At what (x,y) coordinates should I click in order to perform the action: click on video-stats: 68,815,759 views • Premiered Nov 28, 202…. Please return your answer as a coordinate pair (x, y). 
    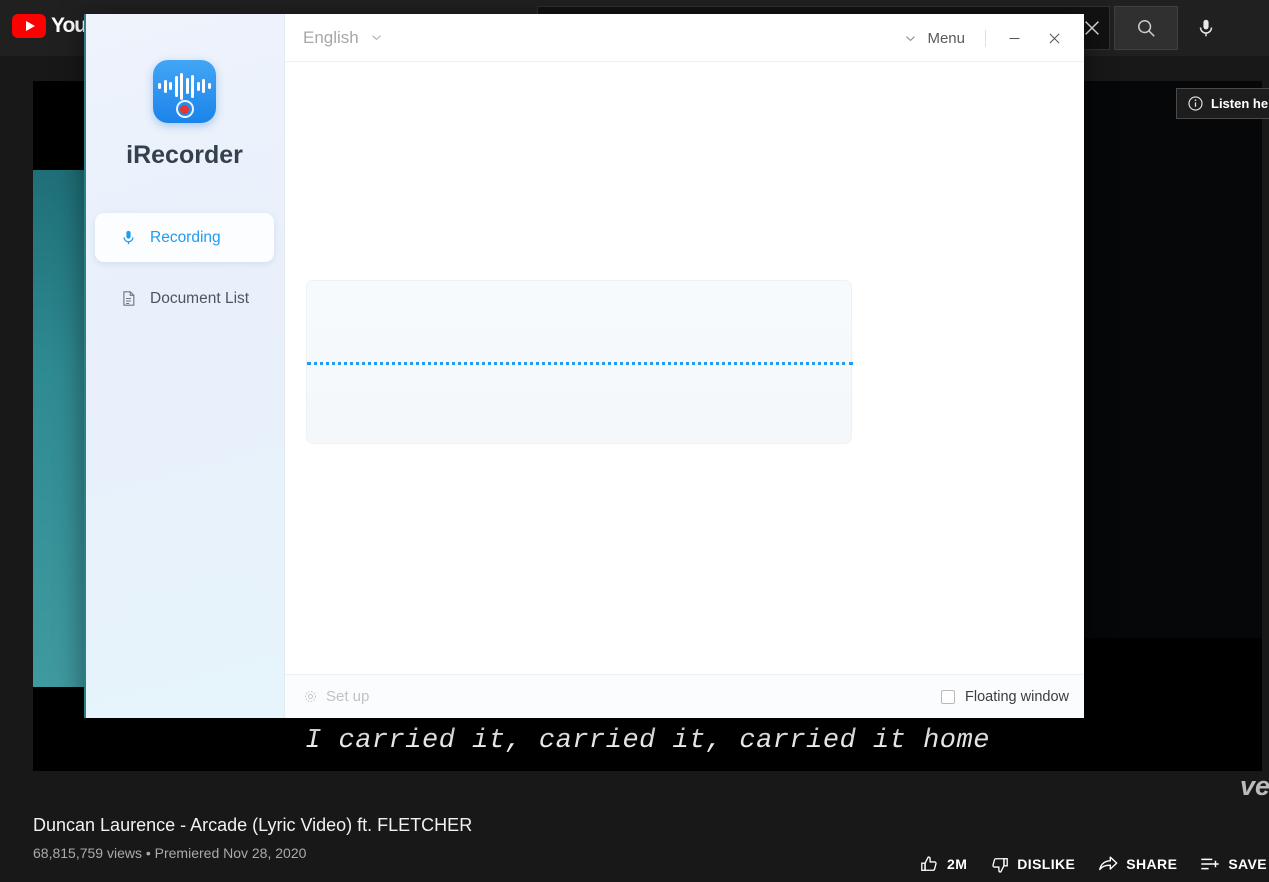
    Looking at the image, I should click on (170, 853).